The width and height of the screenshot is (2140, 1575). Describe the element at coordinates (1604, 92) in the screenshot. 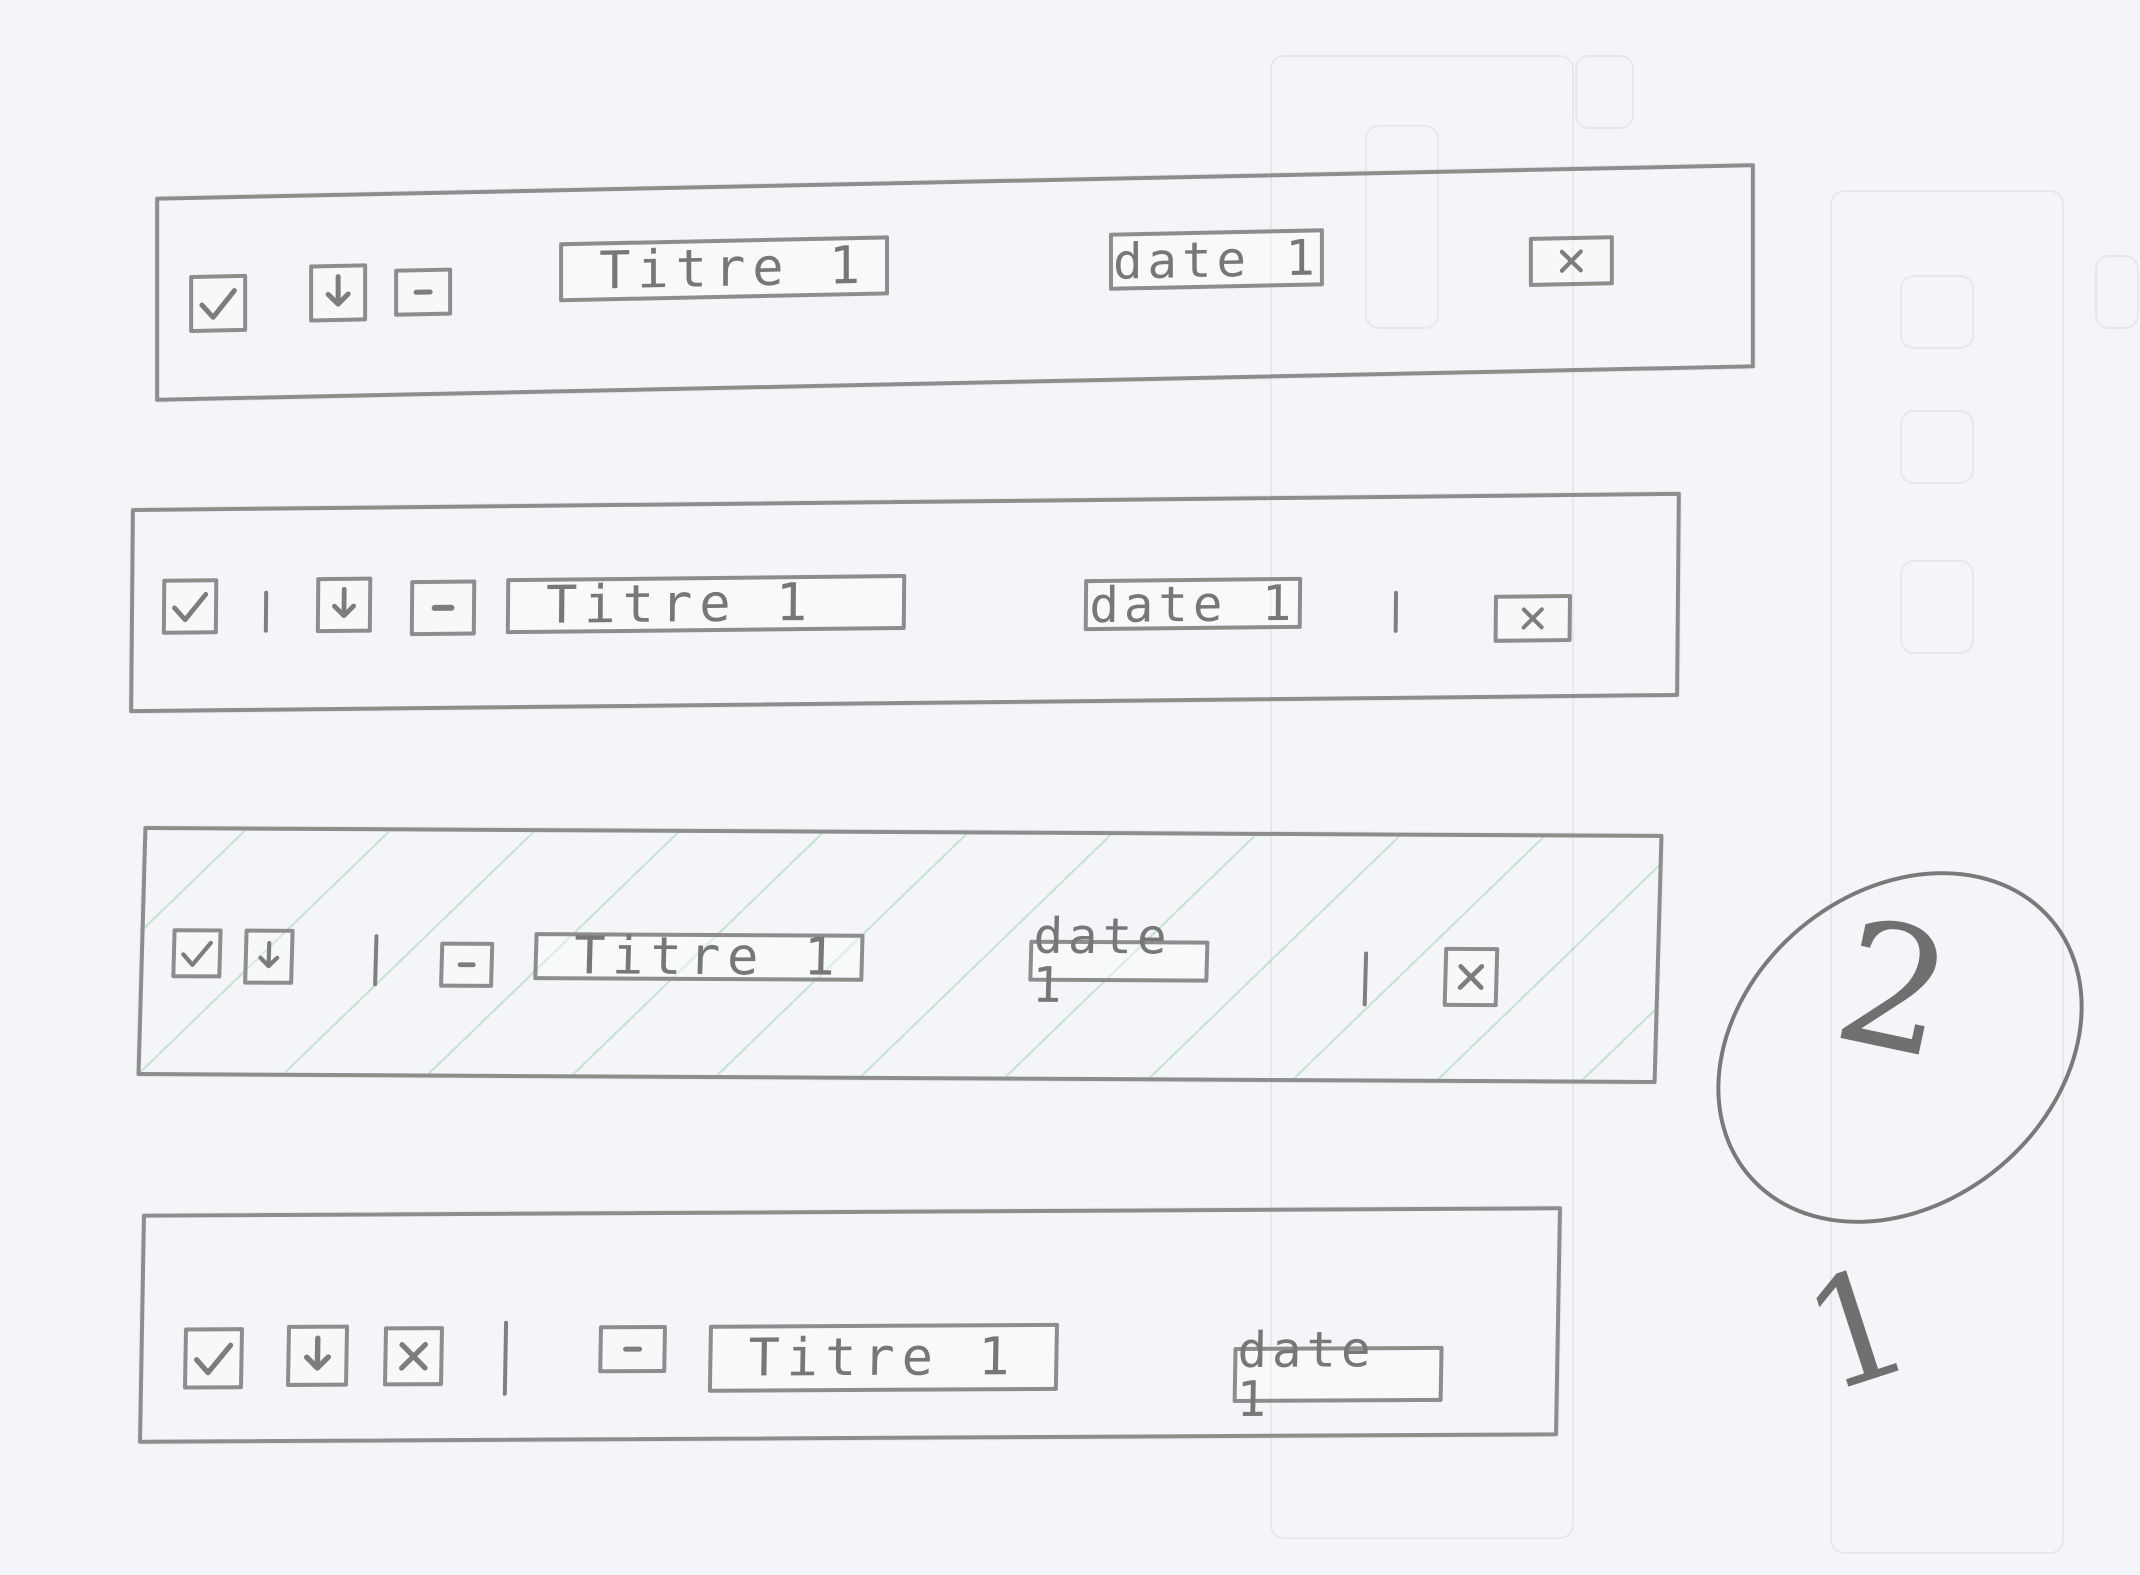

I see `paper-ghost-h` at that location.